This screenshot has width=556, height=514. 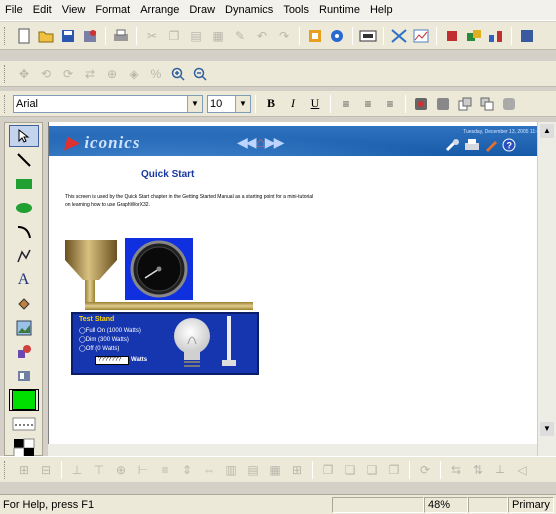 I want to click on ungroup-icon, so click(x=443, y=104).